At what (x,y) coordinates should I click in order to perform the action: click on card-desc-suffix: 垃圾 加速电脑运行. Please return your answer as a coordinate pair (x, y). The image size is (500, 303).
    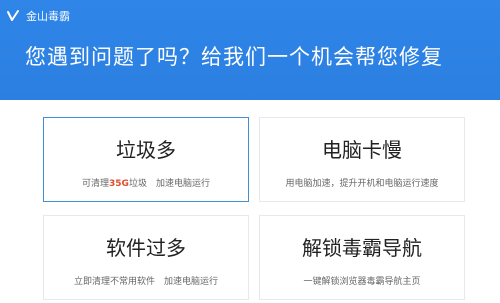
    Looking at the image, I should click on (169, 184).